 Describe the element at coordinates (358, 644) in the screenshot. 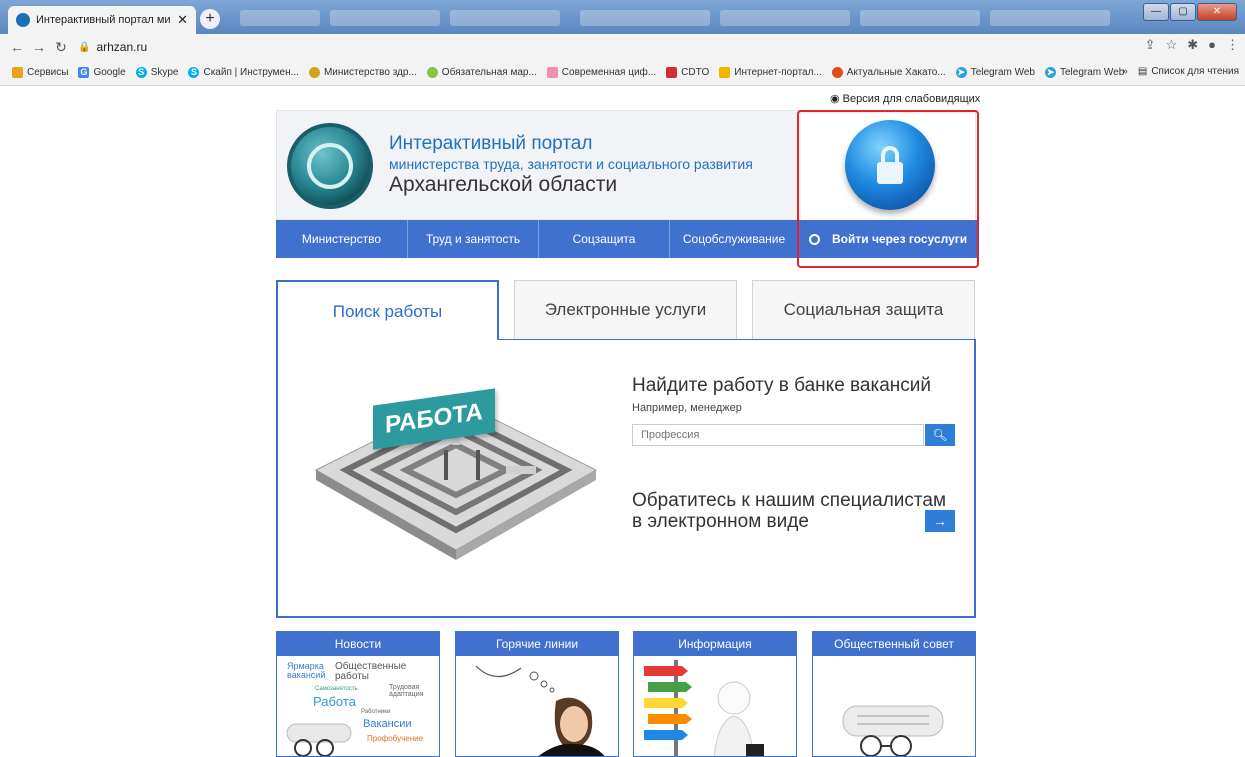

I see `card-news-title: Новости` at that location.